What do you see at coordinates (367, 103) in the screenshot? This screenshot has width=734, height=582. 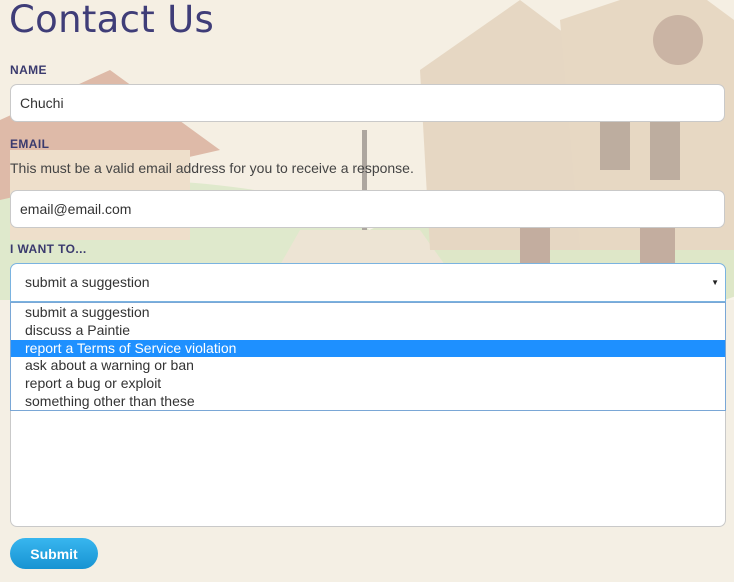 I see `name-input` at bounding box center [367, 103].